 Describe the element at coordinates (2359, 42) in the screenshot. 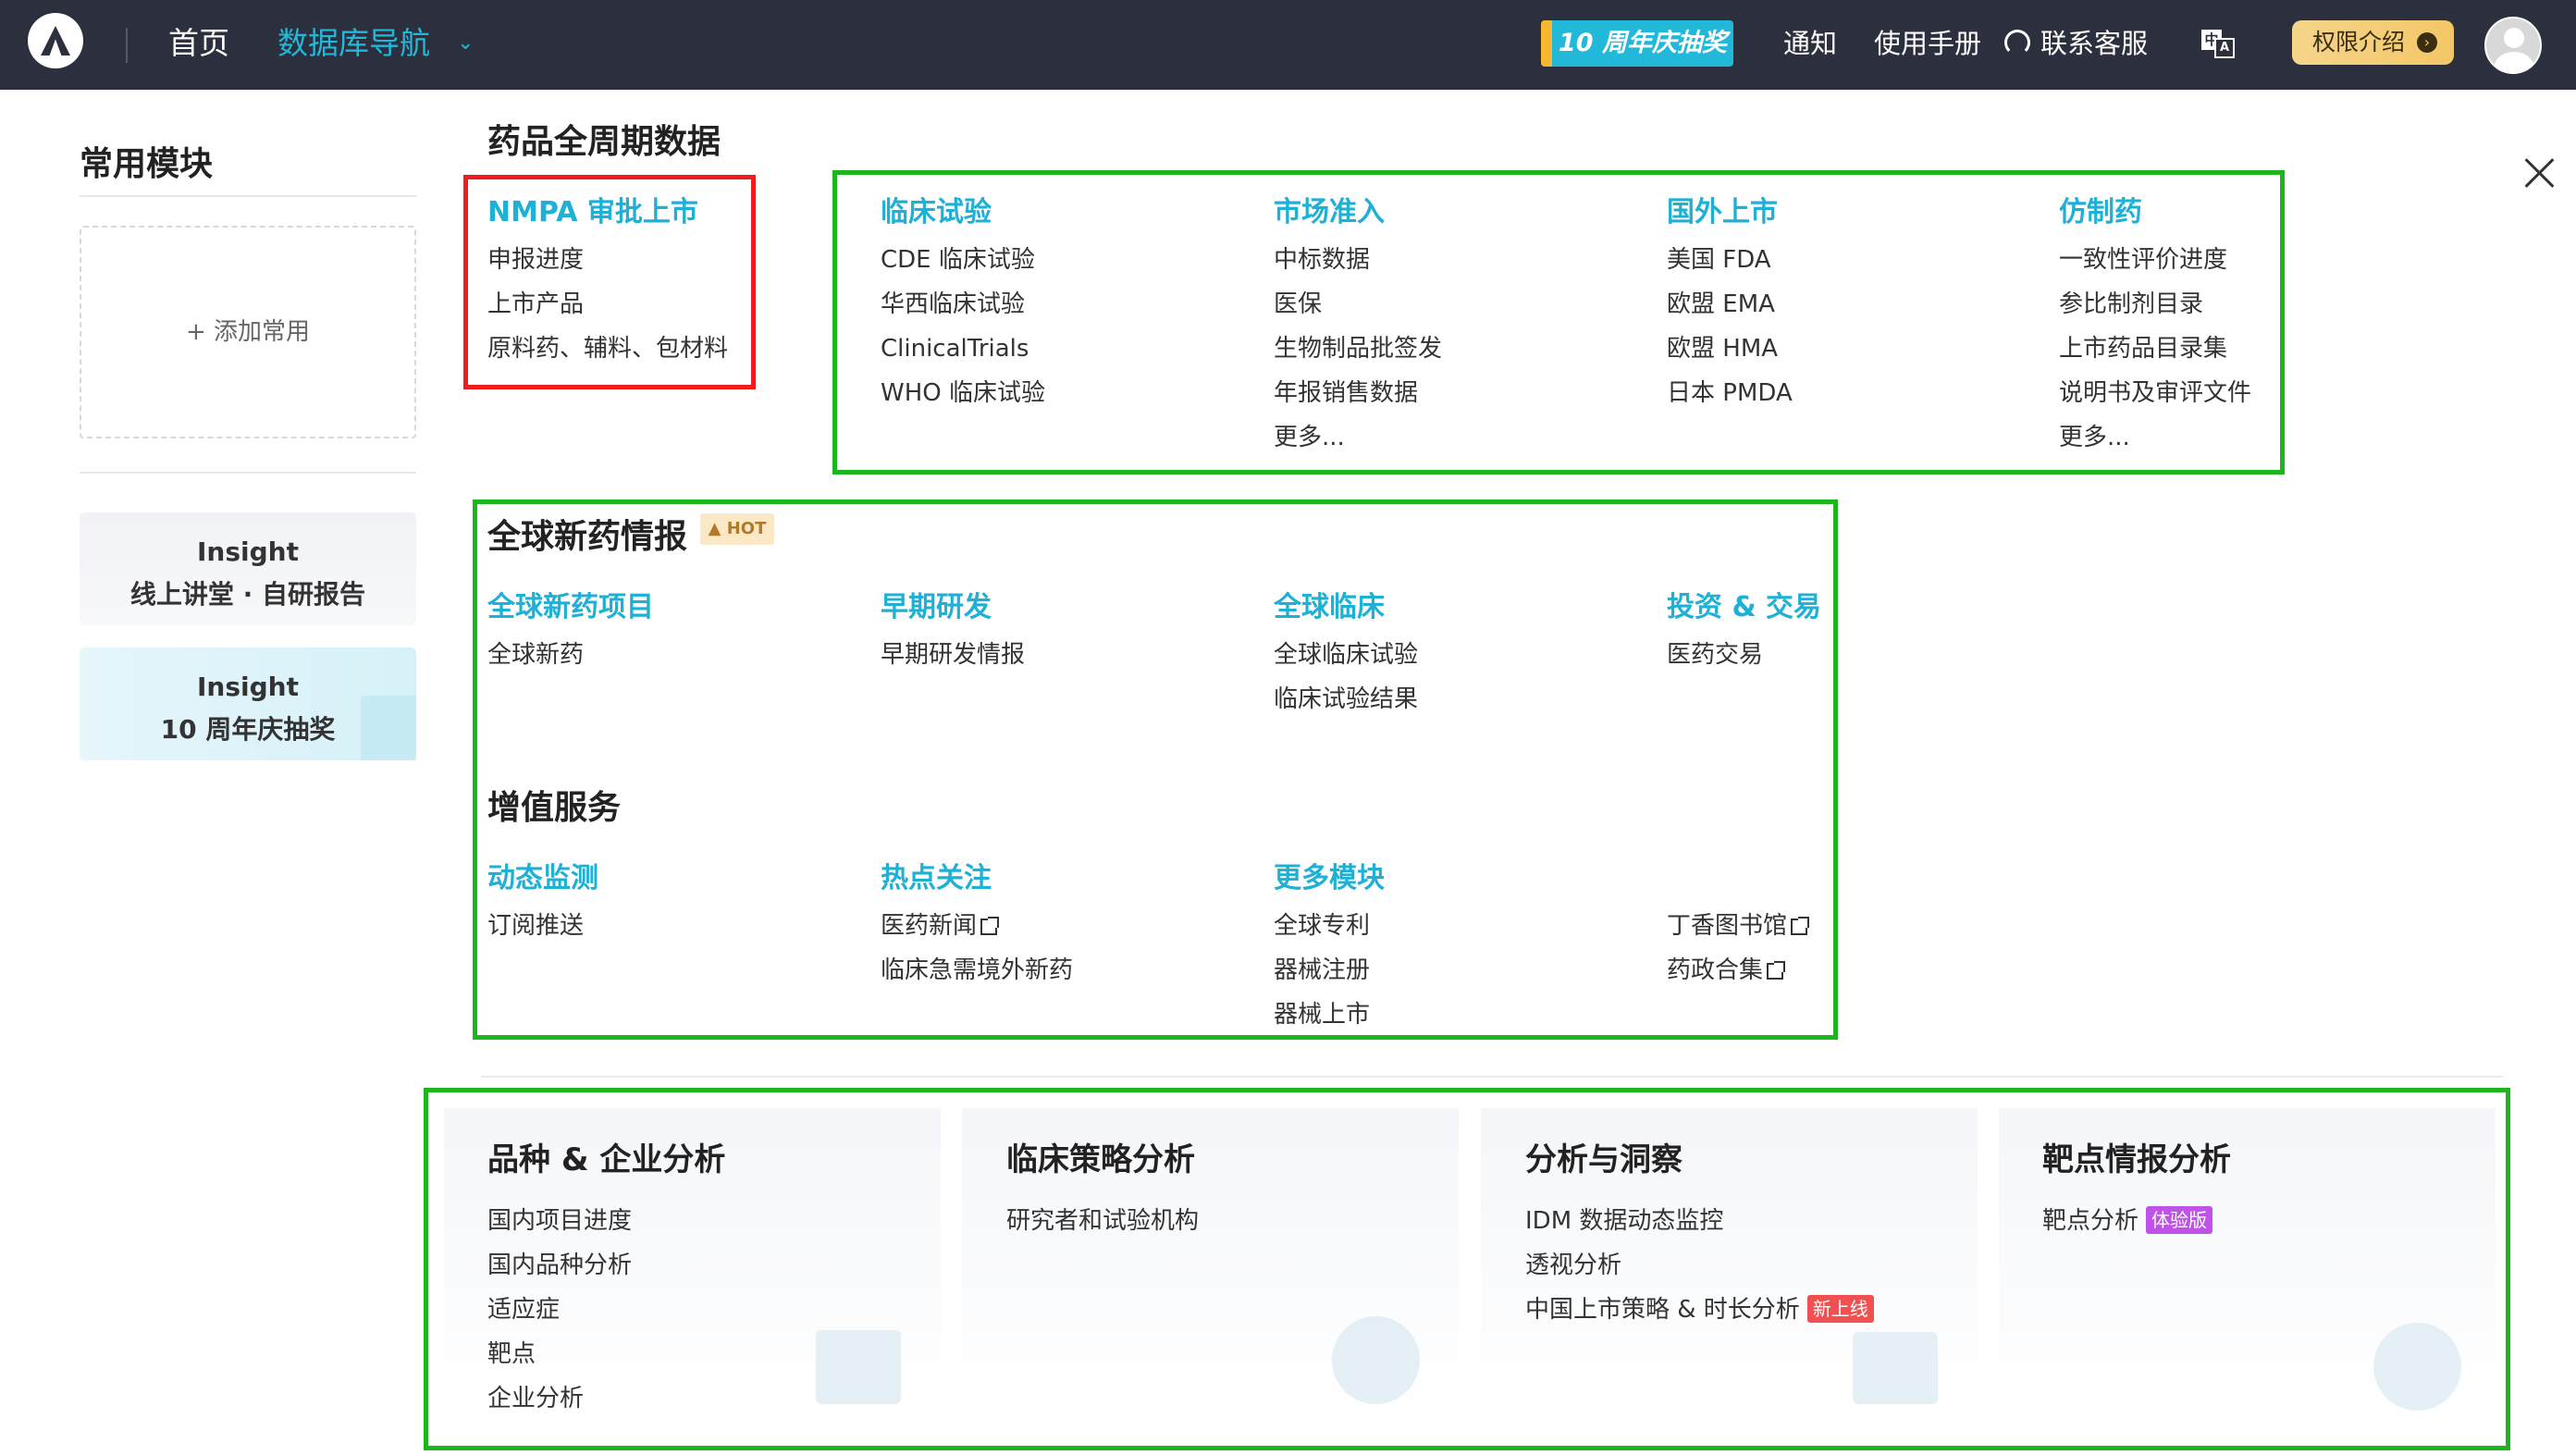

I see `auth-intro-label: 权限介绍` at that location.